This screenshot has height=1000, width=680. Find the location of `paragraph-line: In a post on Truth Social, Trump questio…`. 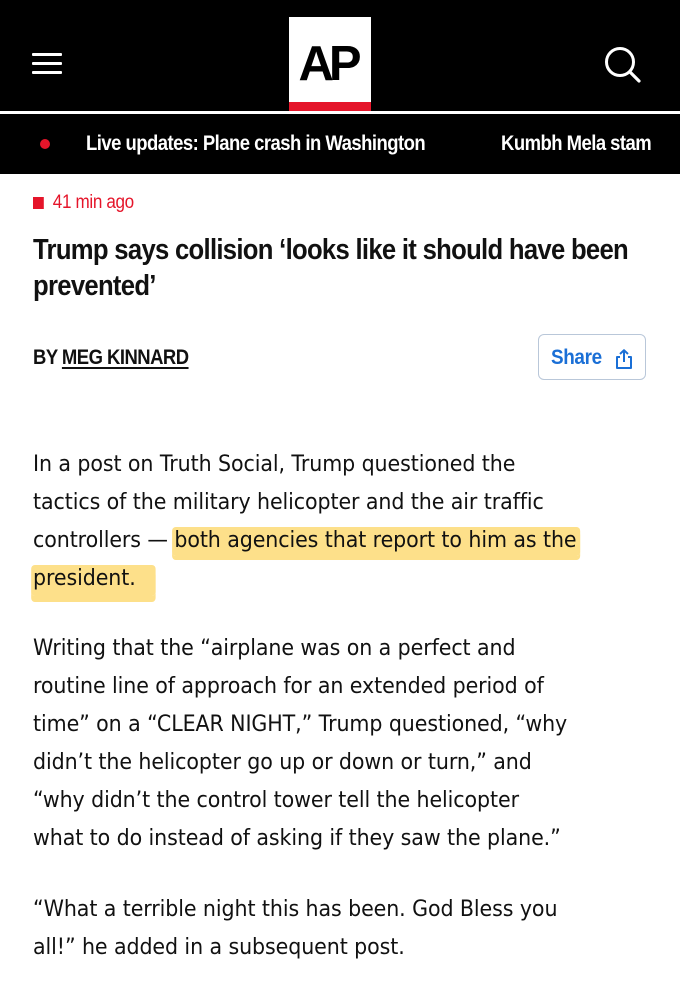

paragraph-line: In a post on Truth Social, Trump questio… is located at coordinates (274, 464).